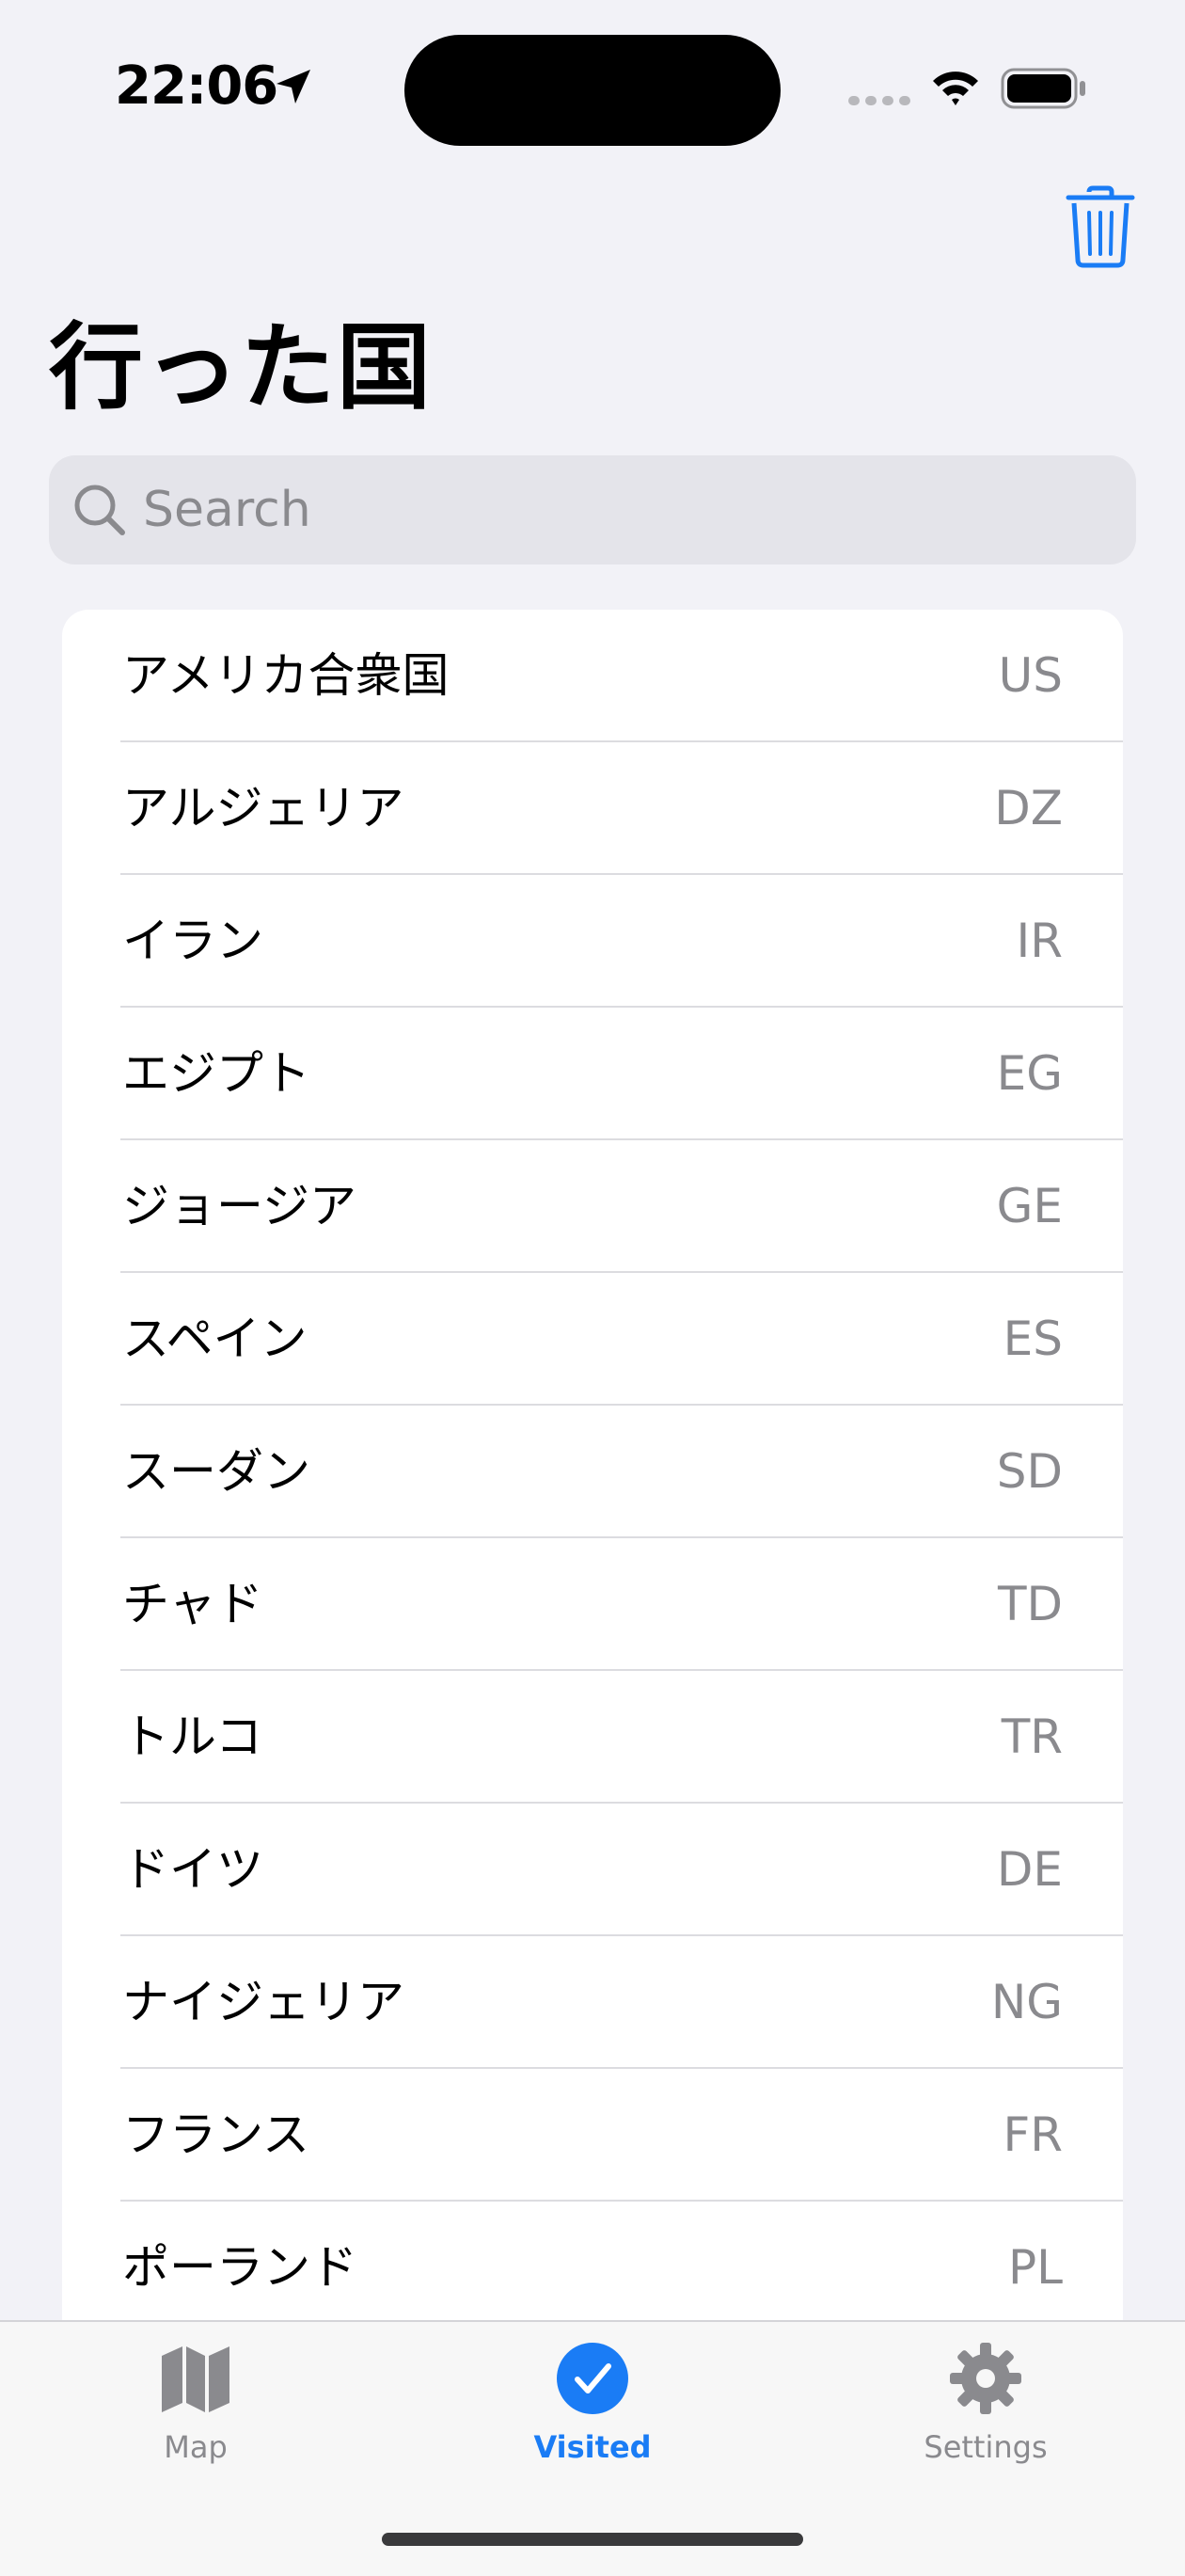 The image size is (1185, 2576). Describe the element at coordinates (1035, 2267) in the screenshot. I see `country-code: PL` at that location.